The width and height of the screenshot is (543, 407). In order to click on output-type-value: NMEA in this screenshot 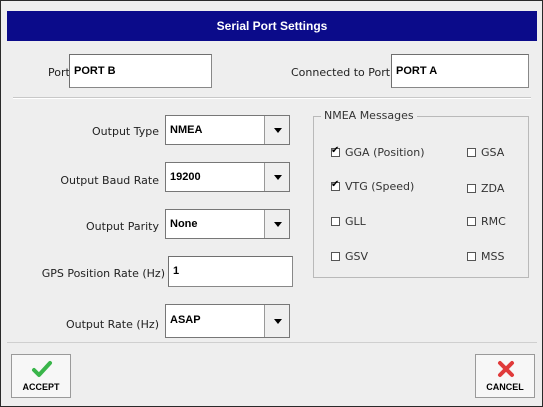, I will do `click(186, 130)`.